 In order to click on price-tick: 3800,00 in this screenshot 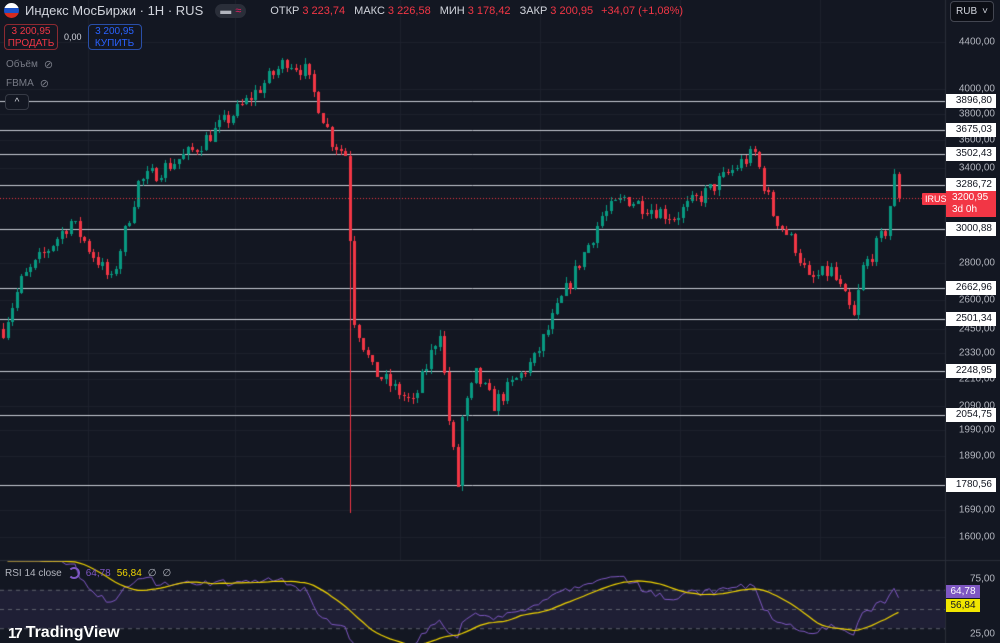, I will do `click(976, 114)`.